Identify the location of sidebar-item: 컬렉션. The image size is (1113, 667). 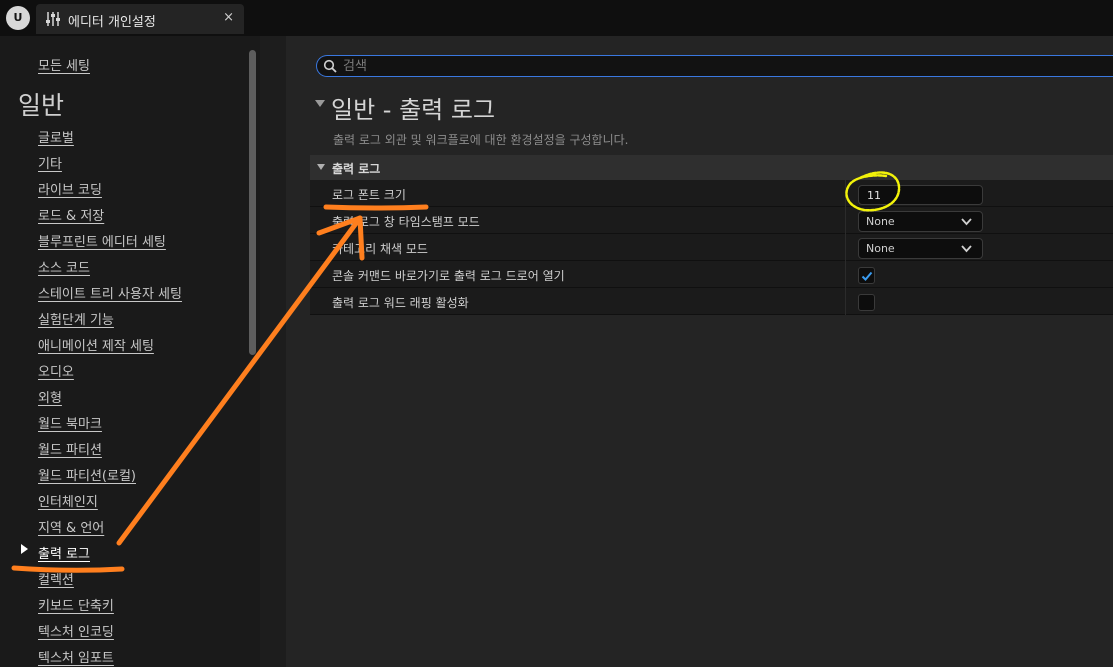
(56, 578).